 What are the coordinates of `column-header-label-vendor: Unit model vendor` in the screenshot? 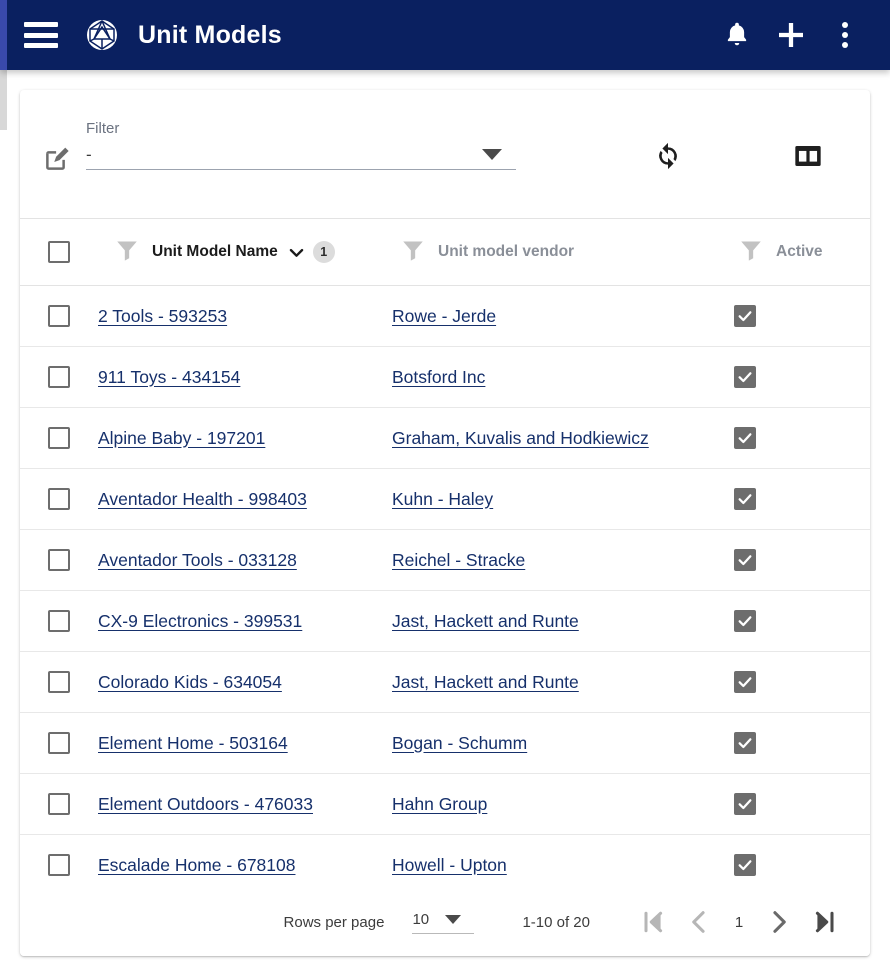 It's located at (506, 252).